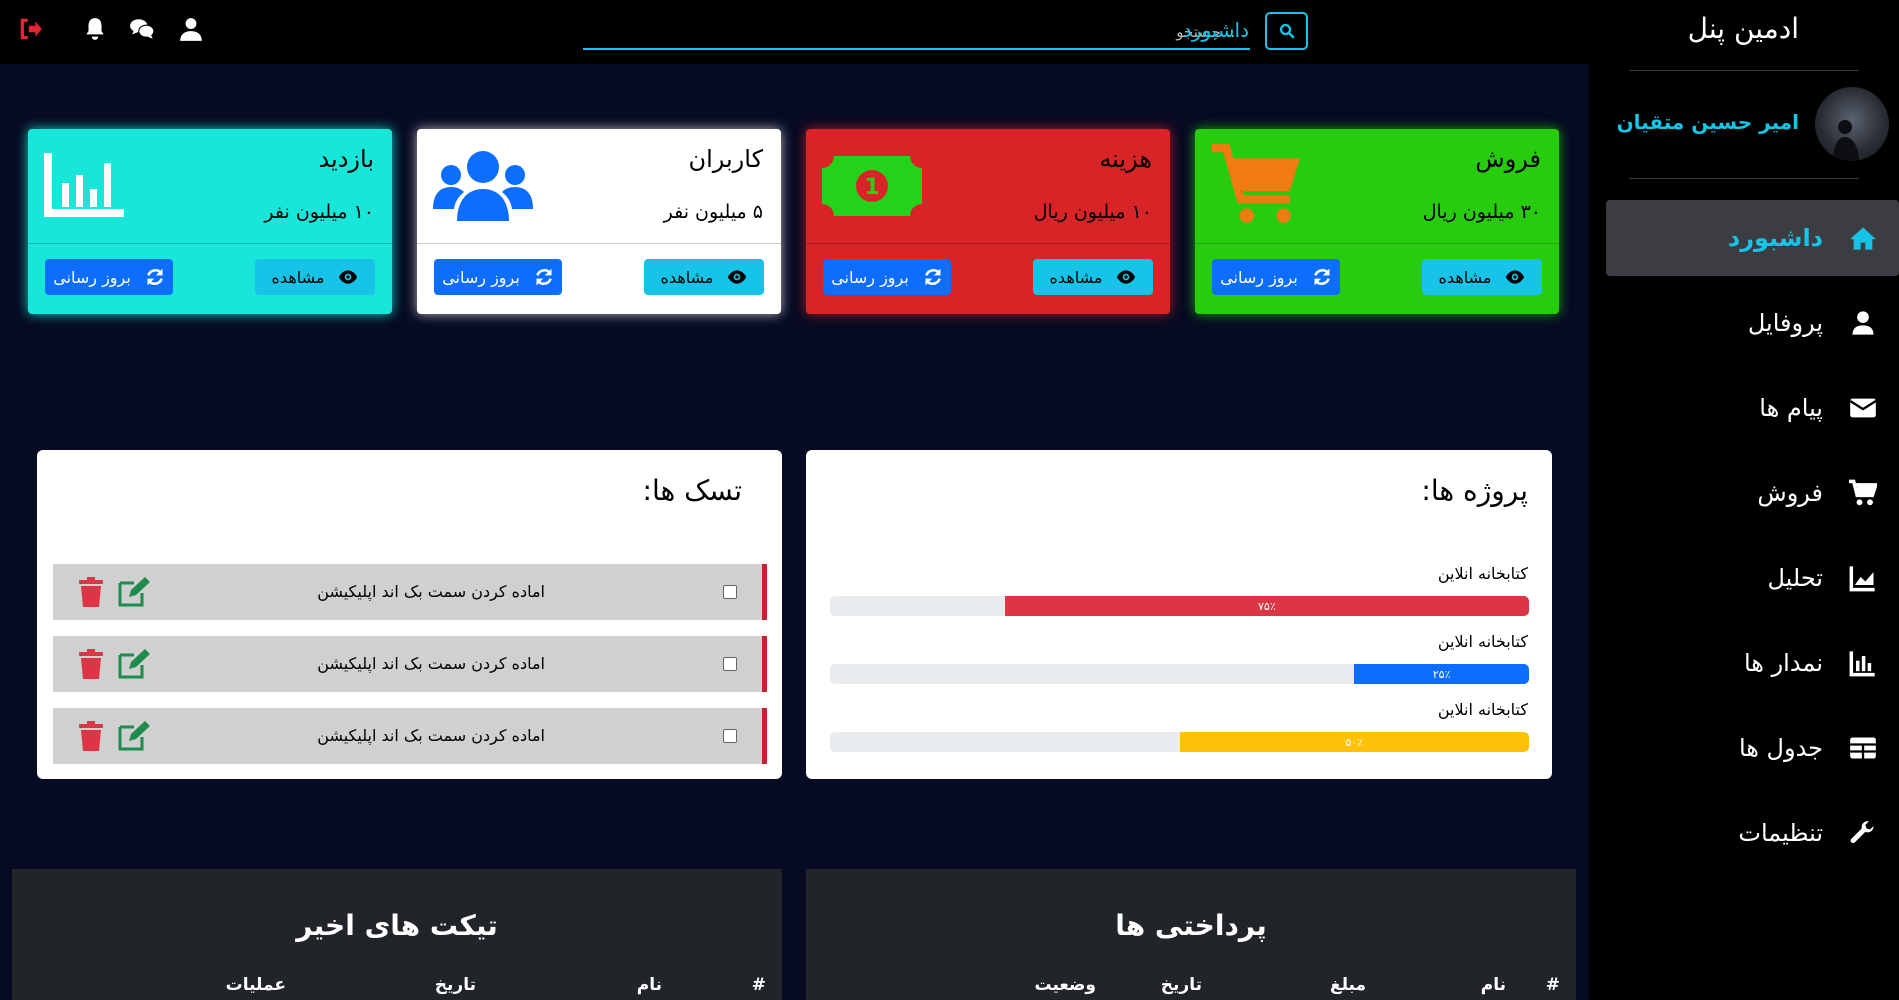 The width and height of the screenshot is (1899, 1000). I want to click on card-cost: هزینه ۱۰ میلیون ریال 1 مشاهده بروز رسانی, so click(988, 221).